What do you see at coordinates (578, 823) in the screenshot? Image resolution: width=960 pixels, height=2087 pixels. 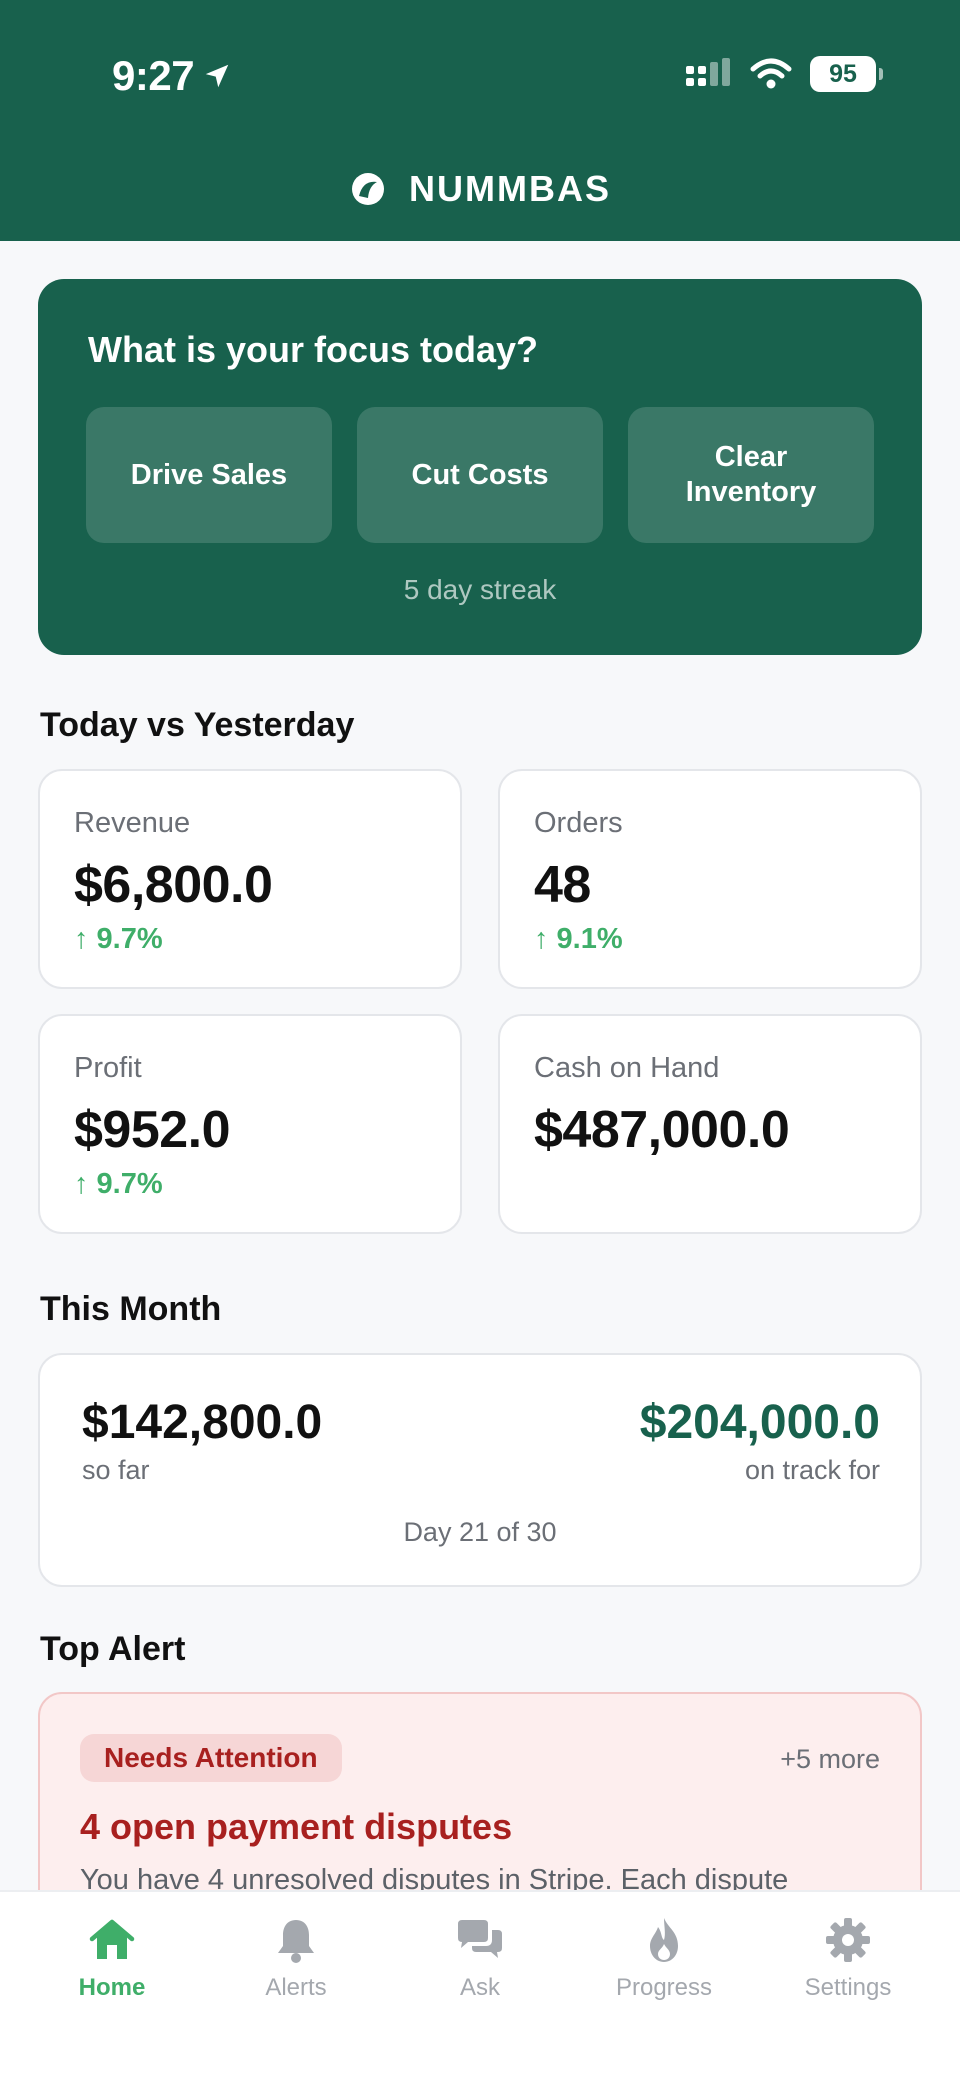 I see `metric-label: Orders` at bounding box center [578, 823].